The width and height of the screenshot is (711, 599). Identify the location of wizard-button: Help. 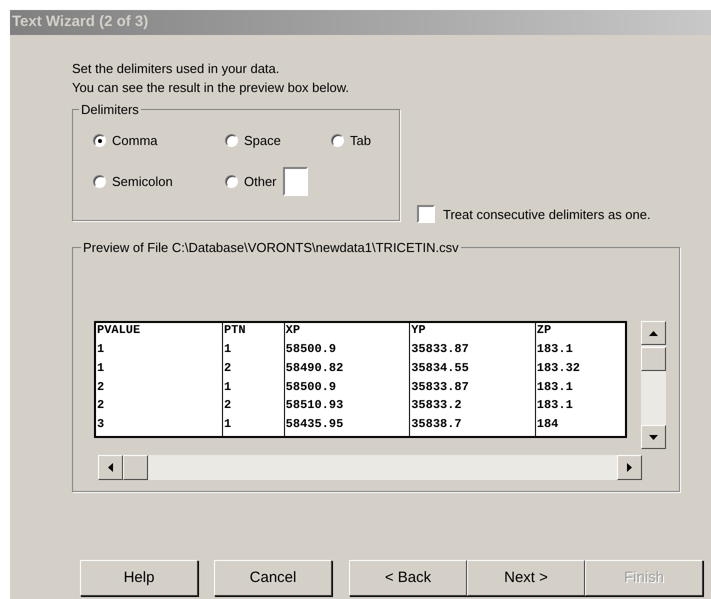
(139, 578).